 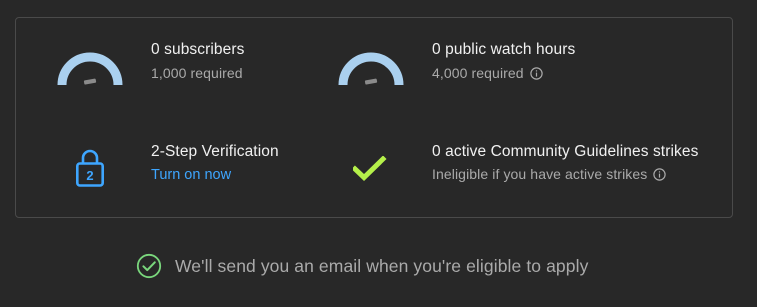 What do you see at coordinates (370, 168) in the screenshot?
I see `checkmark-icon` at bounding box center [370, 168].